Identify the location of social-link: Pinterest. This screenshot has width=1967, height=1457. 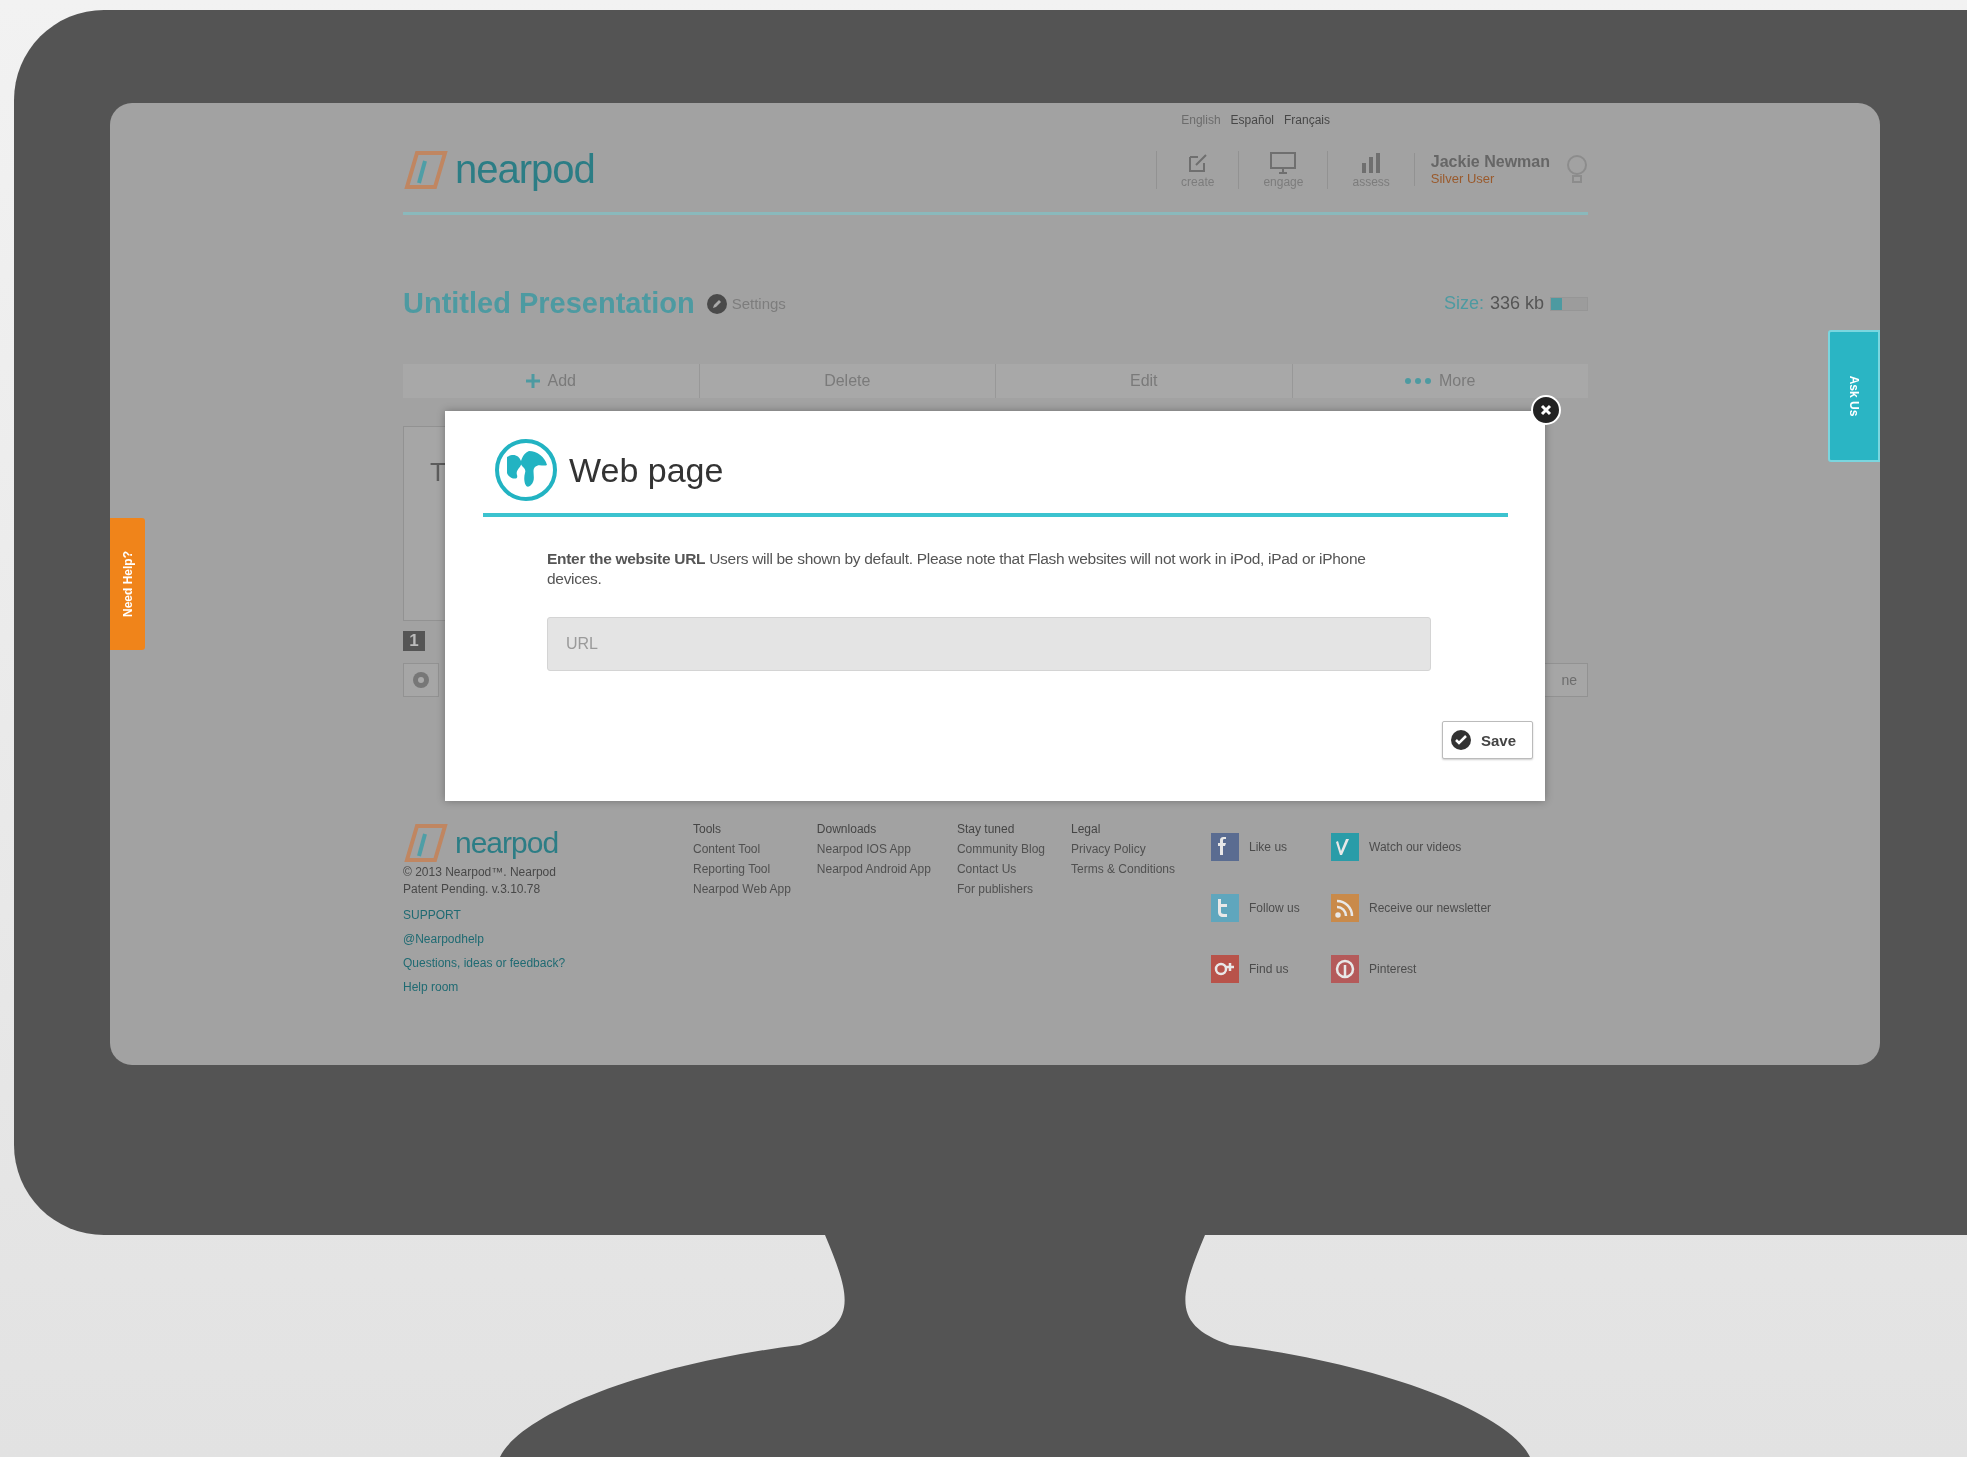
(1421, 968).